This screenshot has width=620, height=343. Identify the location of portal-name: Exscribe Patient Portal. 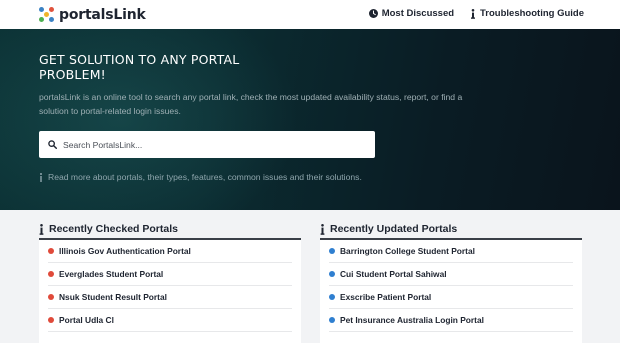
(386, 297).